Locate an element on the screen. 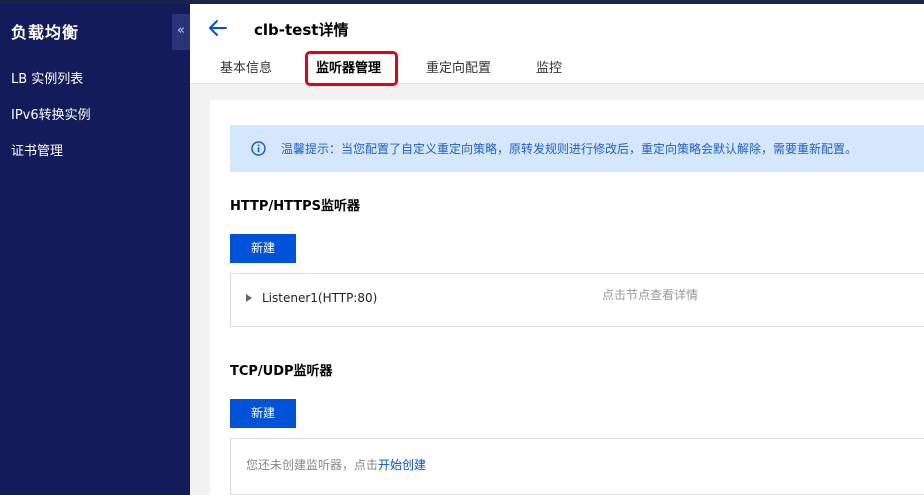 This screenshot has height=495, width=924. tcp-section-title: TCP/UDP监听器 is located at coordinates (281, 371).